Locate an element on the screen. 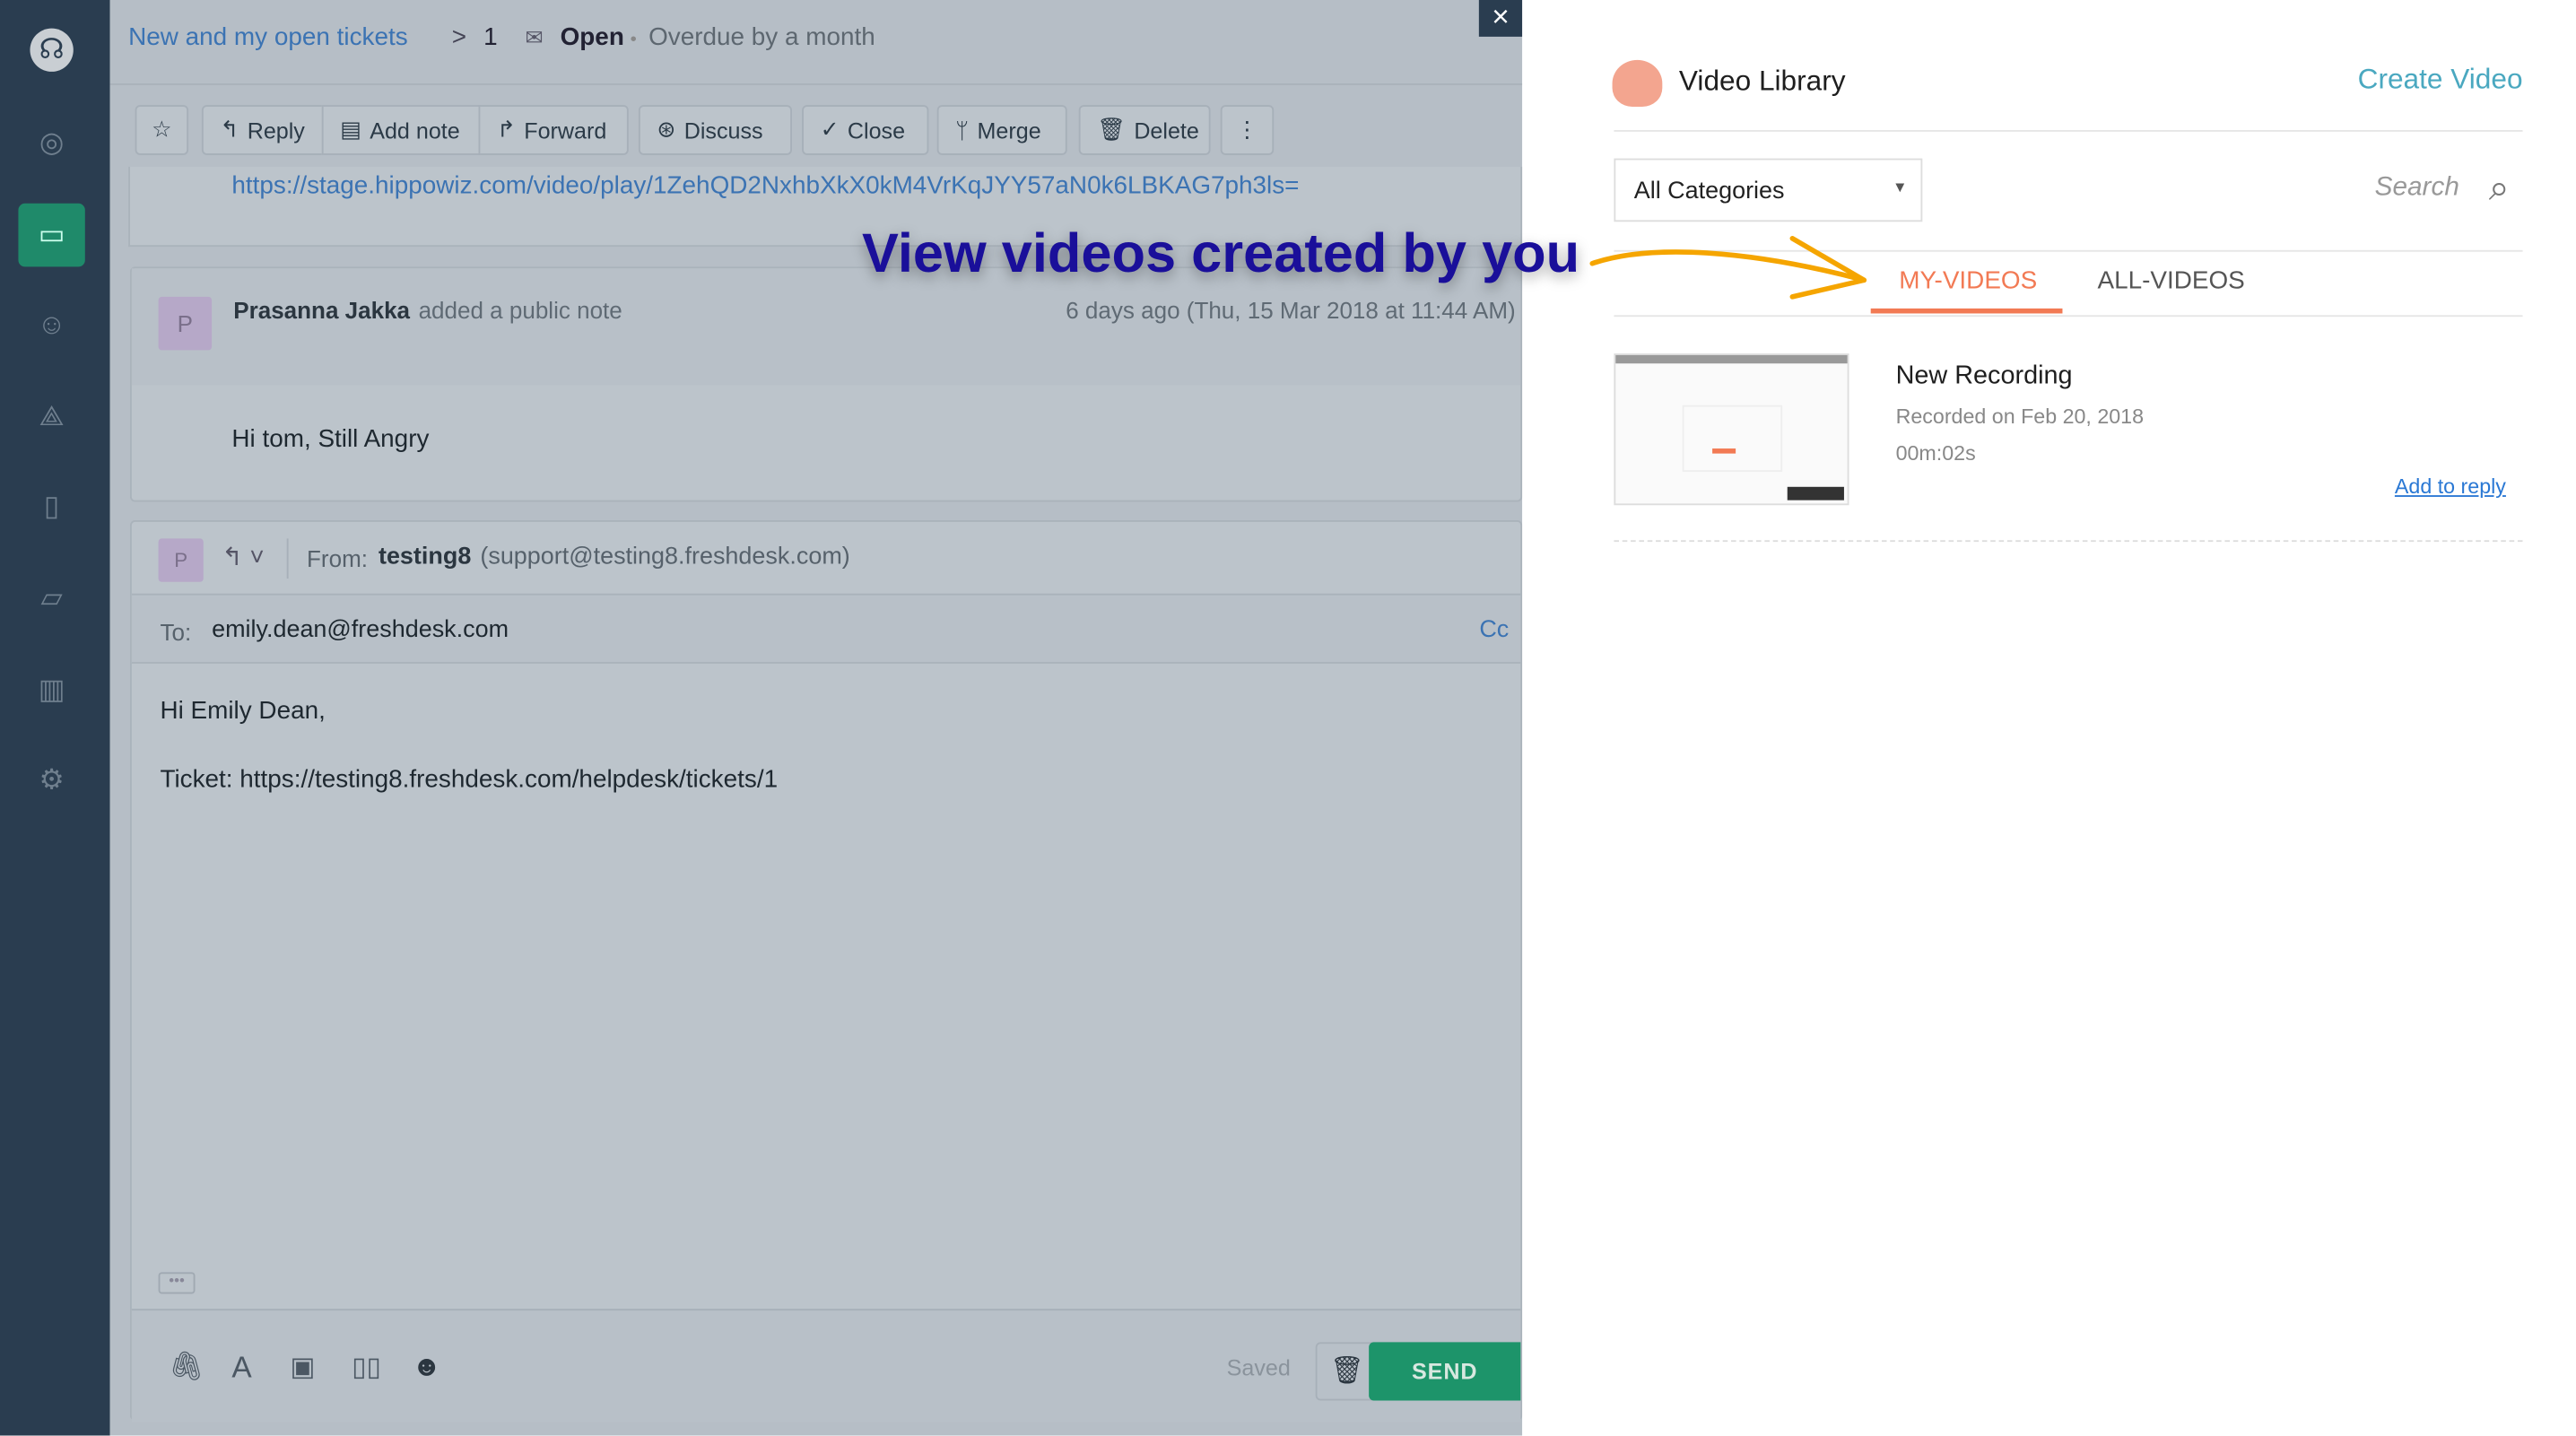 This screenshot has width=2576, height=1436. add-note-button: ▤ Add note is located at coordinates (401, 130).